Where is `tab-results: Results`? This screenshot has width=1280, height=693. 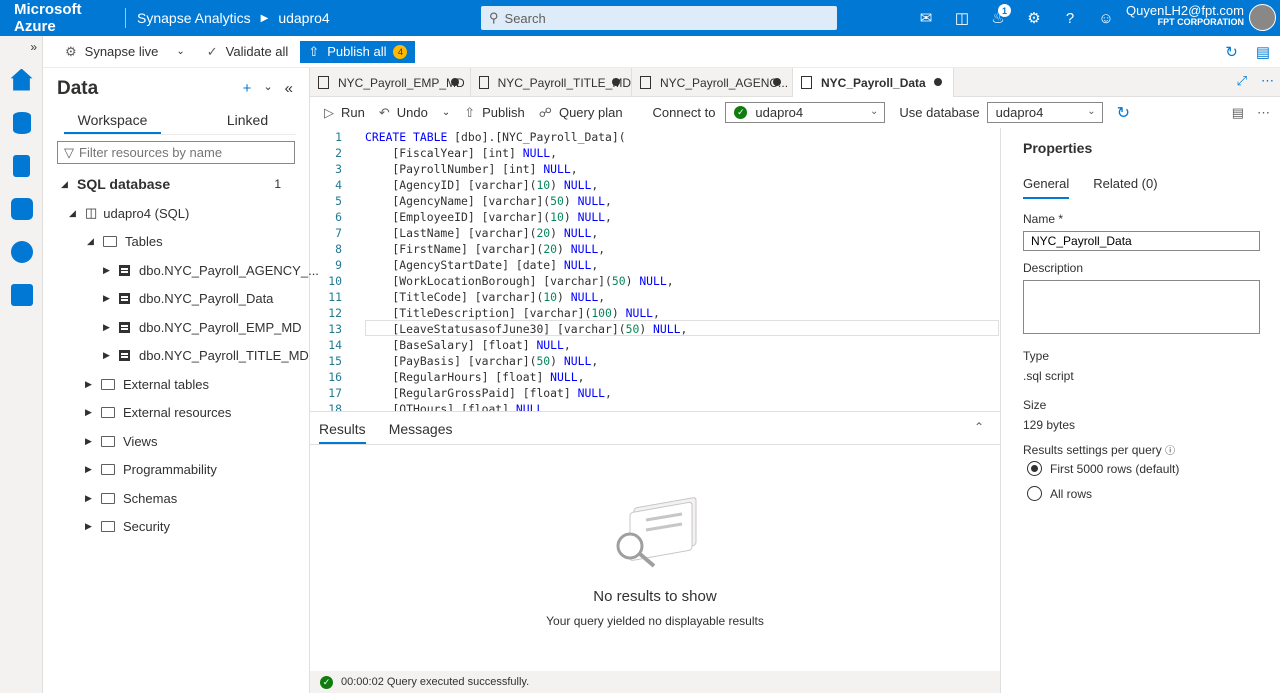 tab-results: Results is located at coordinates (342, 428).